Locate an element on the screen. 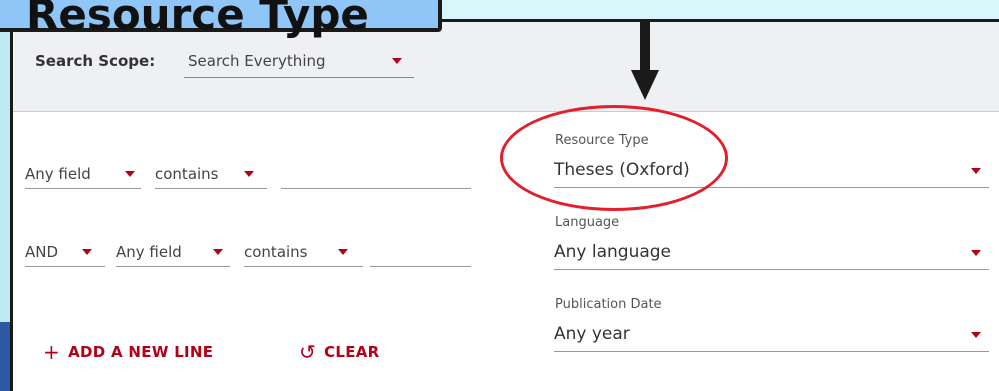  row2-field-select: Any field is located at coordinates (173, 252).